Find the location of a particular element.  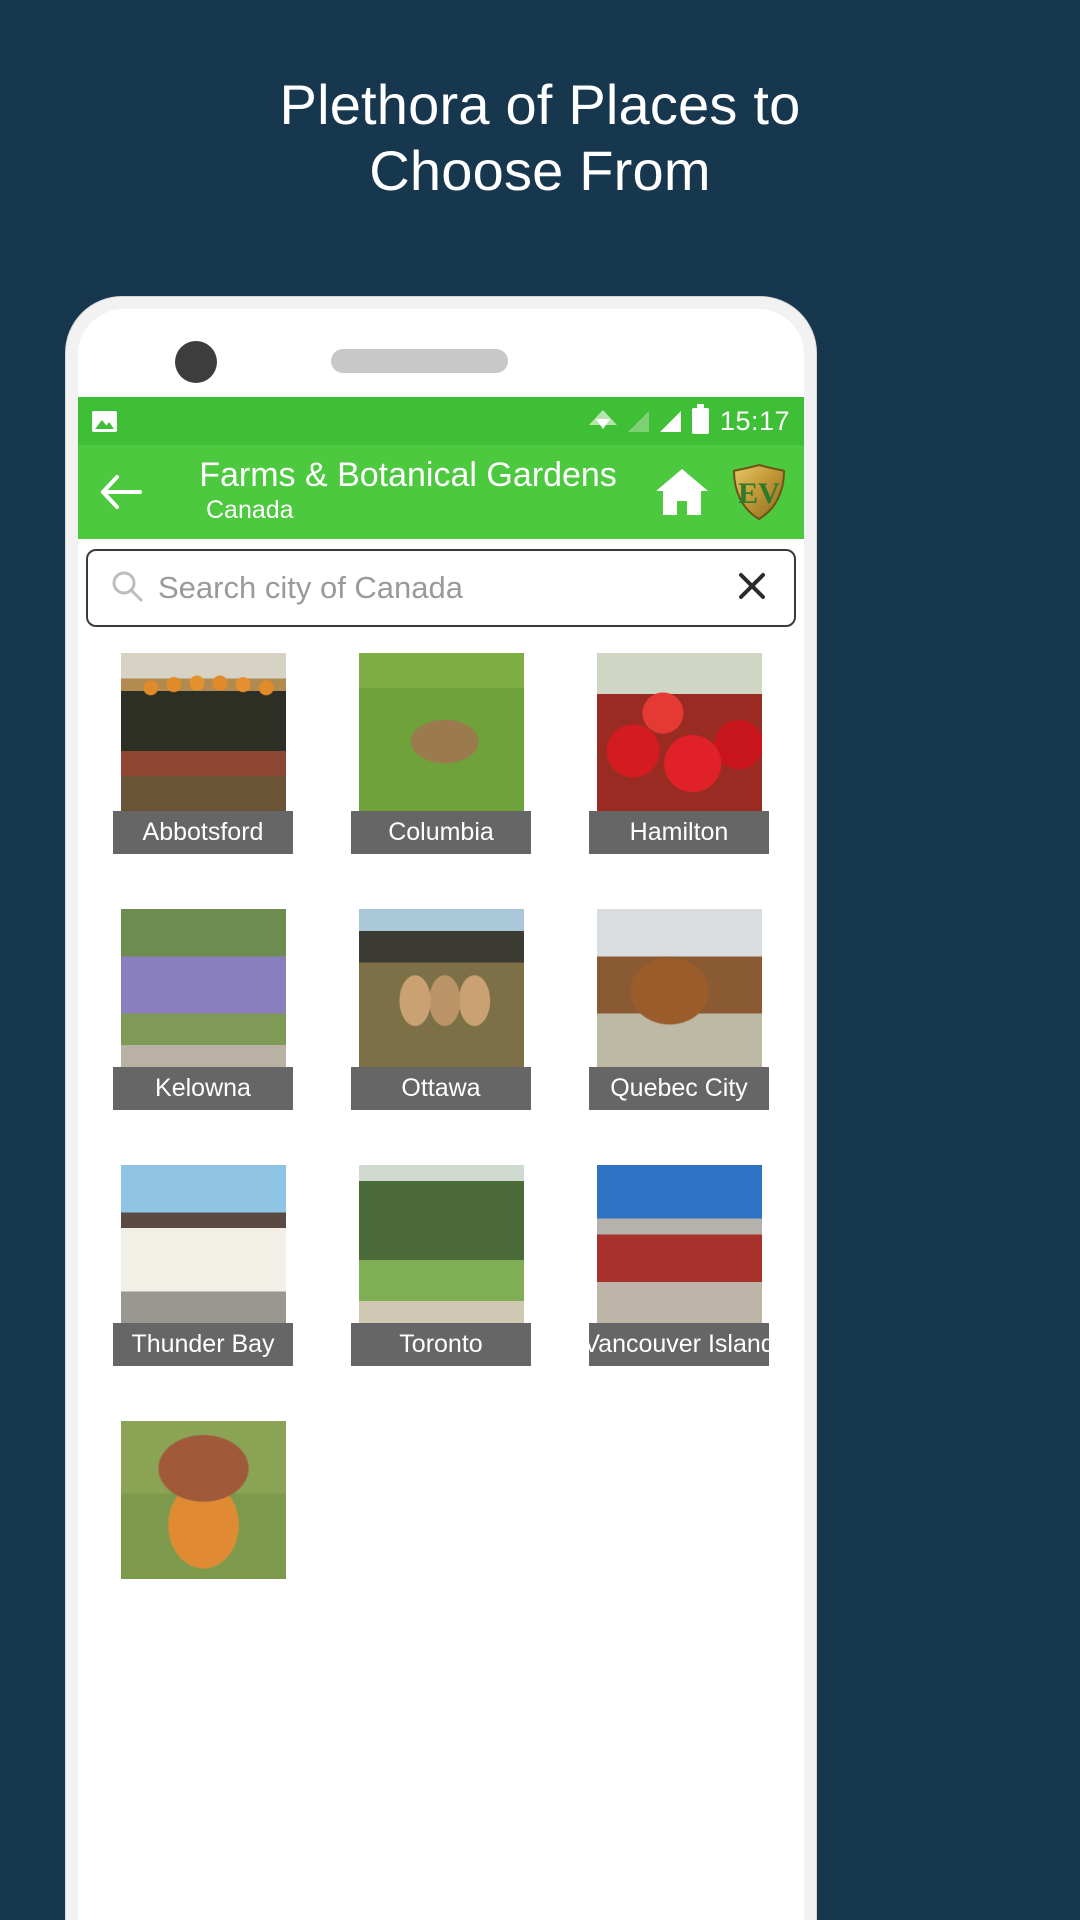

search-bar-container: Search city of Canada is located at coordinates (441, 588).